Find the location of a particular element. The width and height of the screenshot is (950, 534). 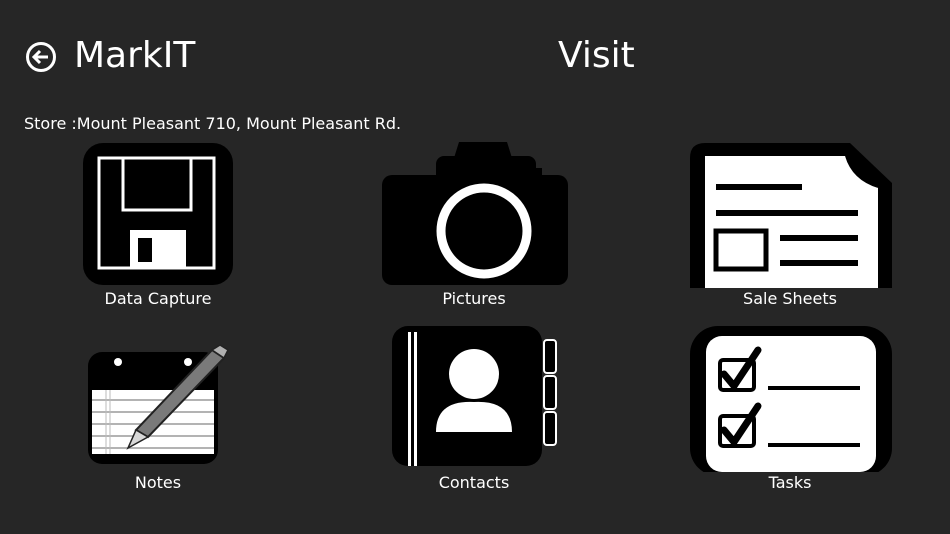

tile-label-contacts: Contacts is located at coordinates (474, 482).